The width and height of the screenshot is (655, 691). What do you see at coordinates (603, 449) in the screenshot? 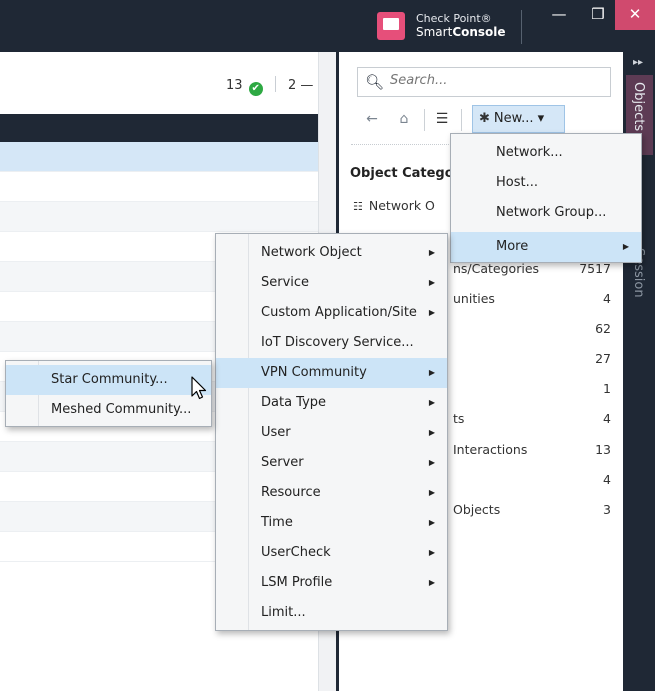
I see `category-count: 13` at bounding box center [603, 449].